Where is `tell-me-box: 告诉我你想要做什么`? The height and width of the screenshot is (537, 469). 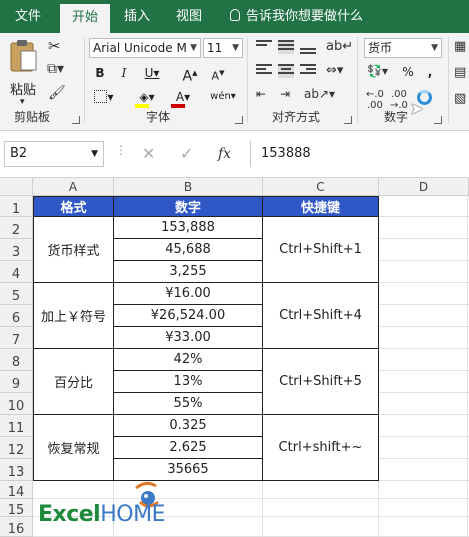 tell-me-box: 告诉我你想要做什么 is located at coordinates (296, 16).